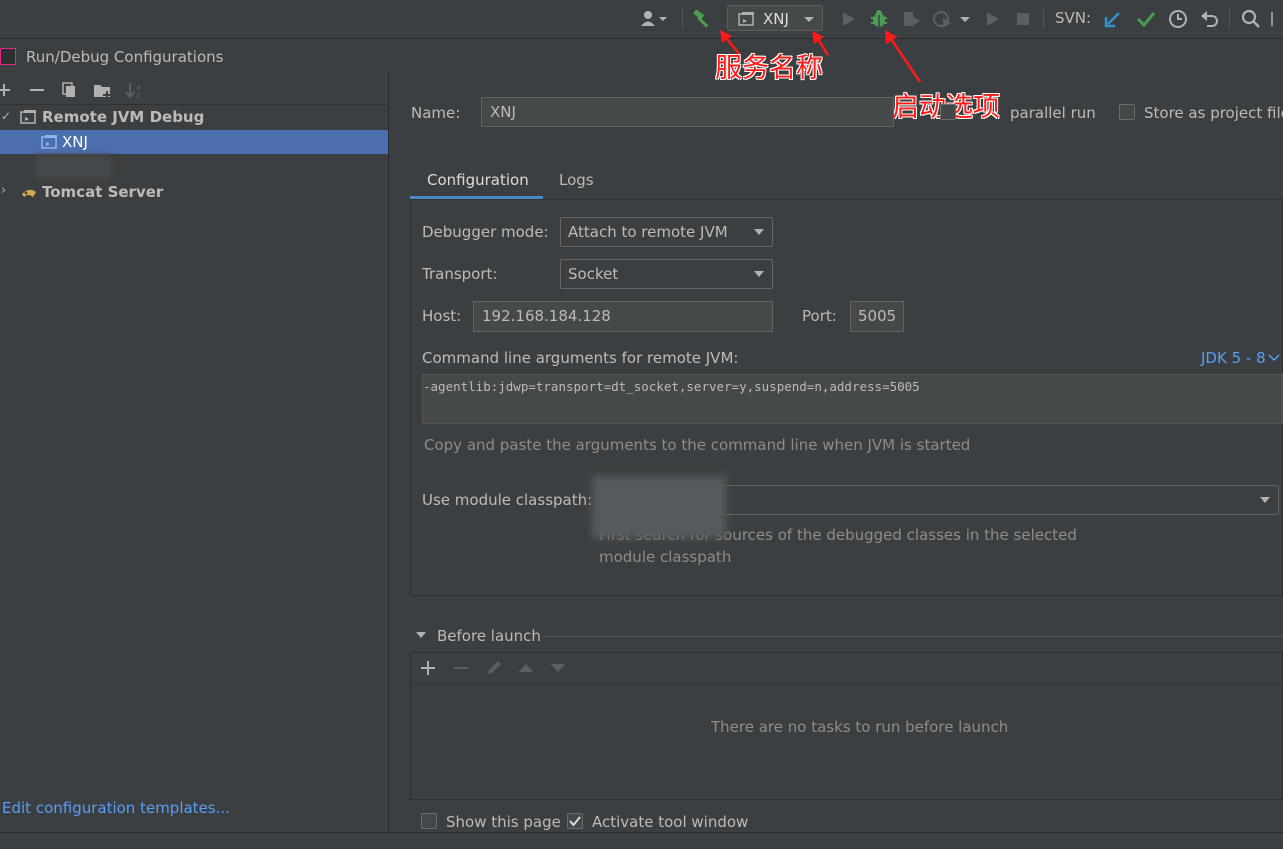  What do you see at coordinates (29, 193) in the screenshot?
I see `tomcat-icon` at bounding box center [29, 193].